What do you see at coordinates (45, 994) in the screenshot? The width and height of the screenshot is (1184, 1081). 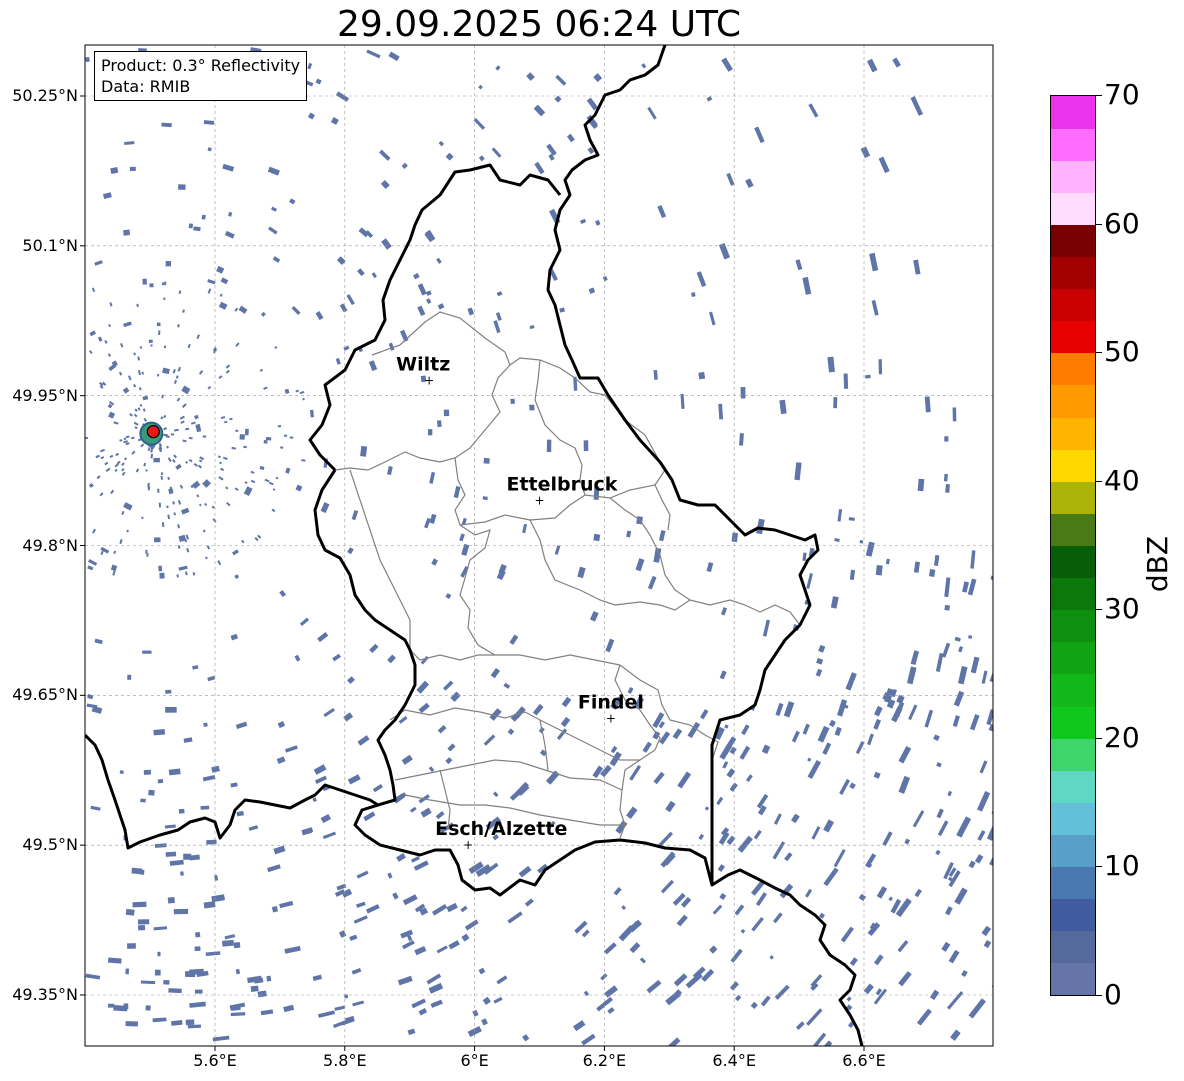 I see `lat-tick-label: 49.35°N` at bounding box center [45, 994].